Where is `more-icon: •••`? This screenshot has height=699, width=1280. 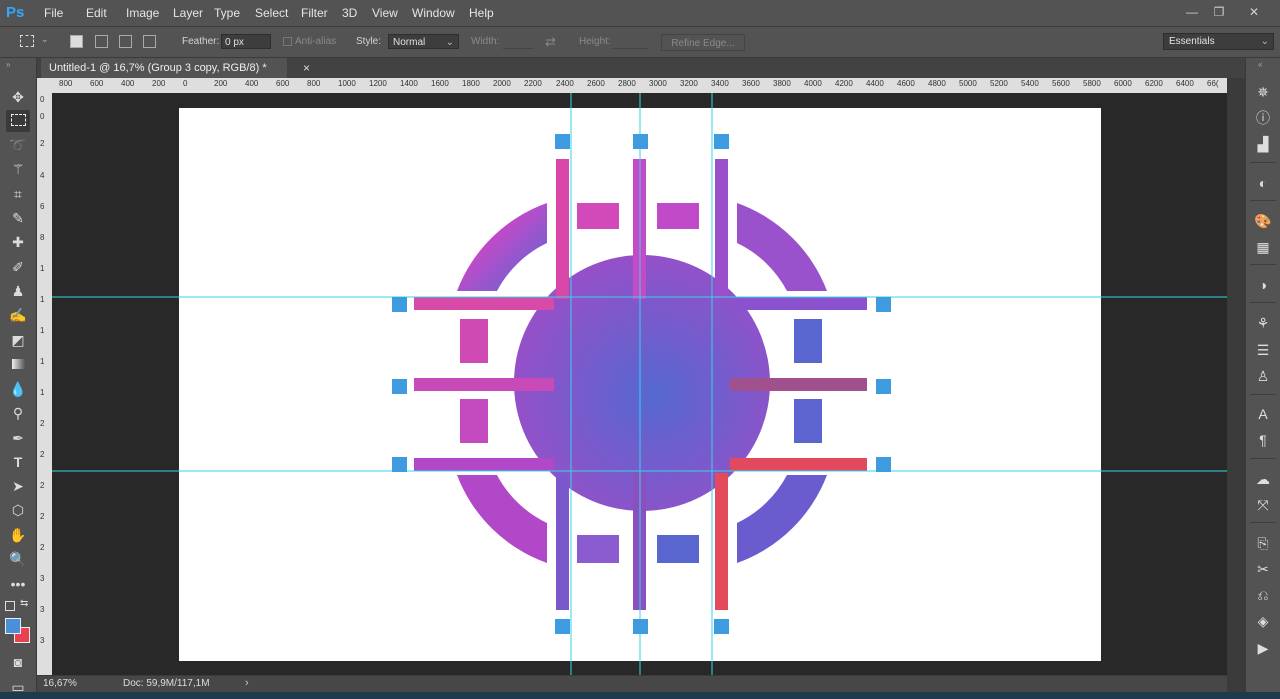
more-icon: ••• is located at coordinates (18, 584).